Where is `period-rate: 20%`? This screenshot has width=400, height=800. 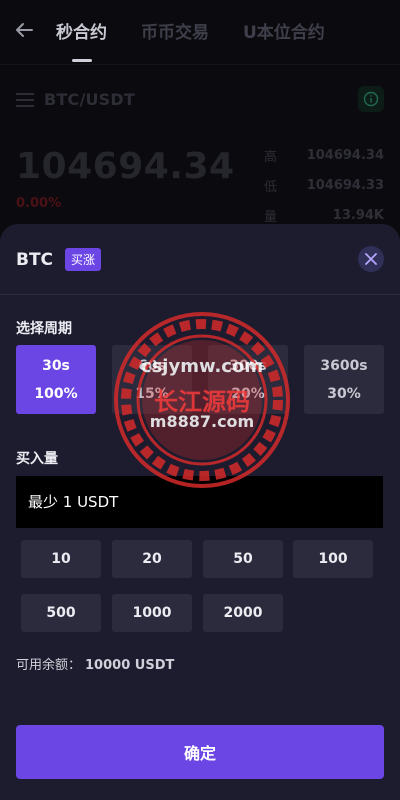
period-rate: 20% is located at coordinates (248, 393).